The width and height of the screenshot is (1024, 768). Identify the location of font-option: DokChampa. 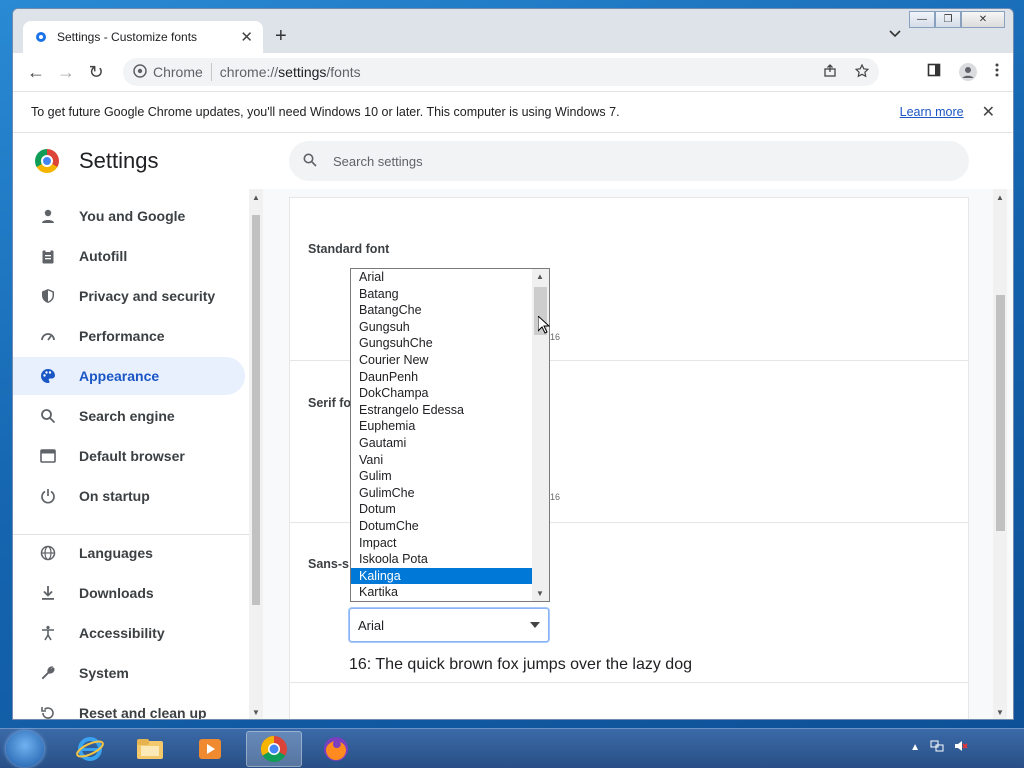
(442, 393).